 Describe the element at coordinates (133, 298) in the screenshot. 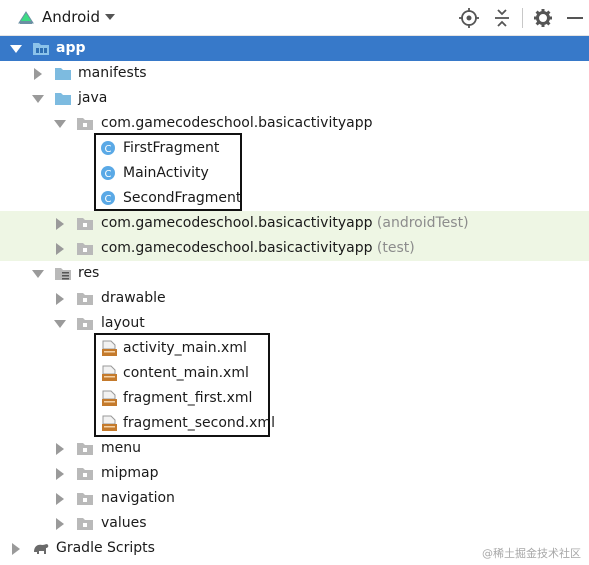

I see `tree-item-label: drawable` at that location.